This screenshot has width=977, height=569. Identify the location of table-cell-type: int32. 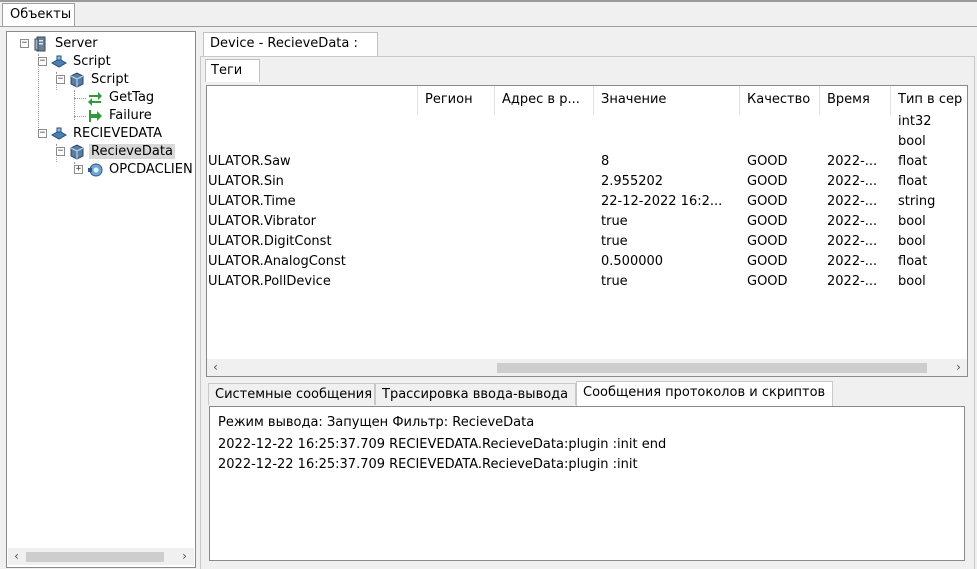
(932, 122).